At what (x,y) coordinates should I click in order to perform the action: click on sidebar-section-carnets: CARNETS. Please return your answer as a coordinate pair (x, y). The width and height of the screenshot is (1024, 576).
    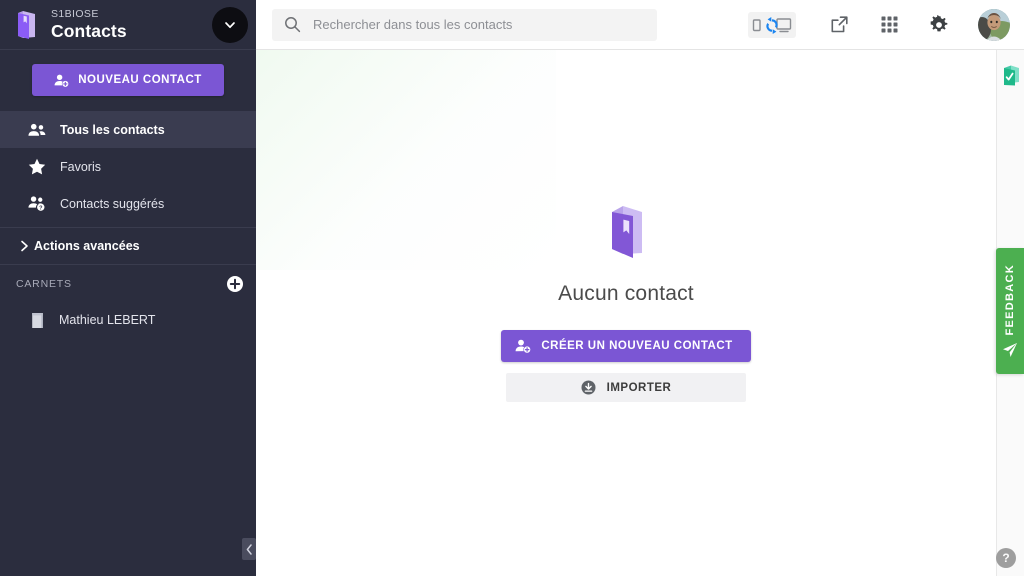
    Looking at the image, I should click on (128, 284).